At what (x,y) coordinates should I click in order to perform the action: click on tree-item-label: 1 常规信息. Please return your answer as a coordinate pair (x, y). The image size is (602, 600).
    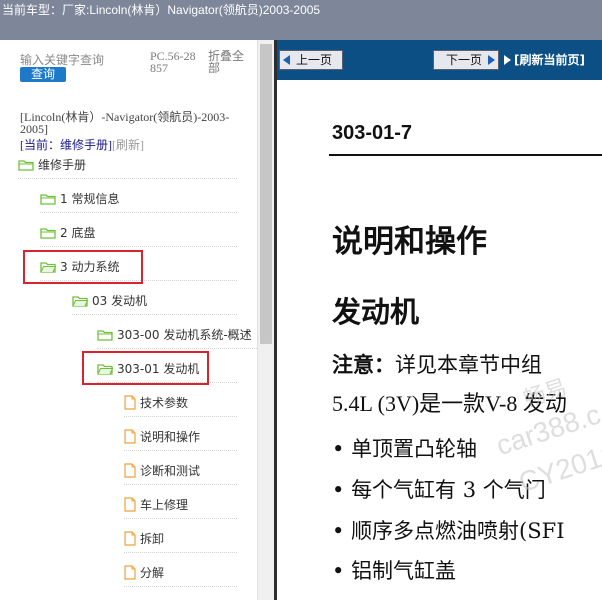
    Looking at the image, I should click on (90, 199).